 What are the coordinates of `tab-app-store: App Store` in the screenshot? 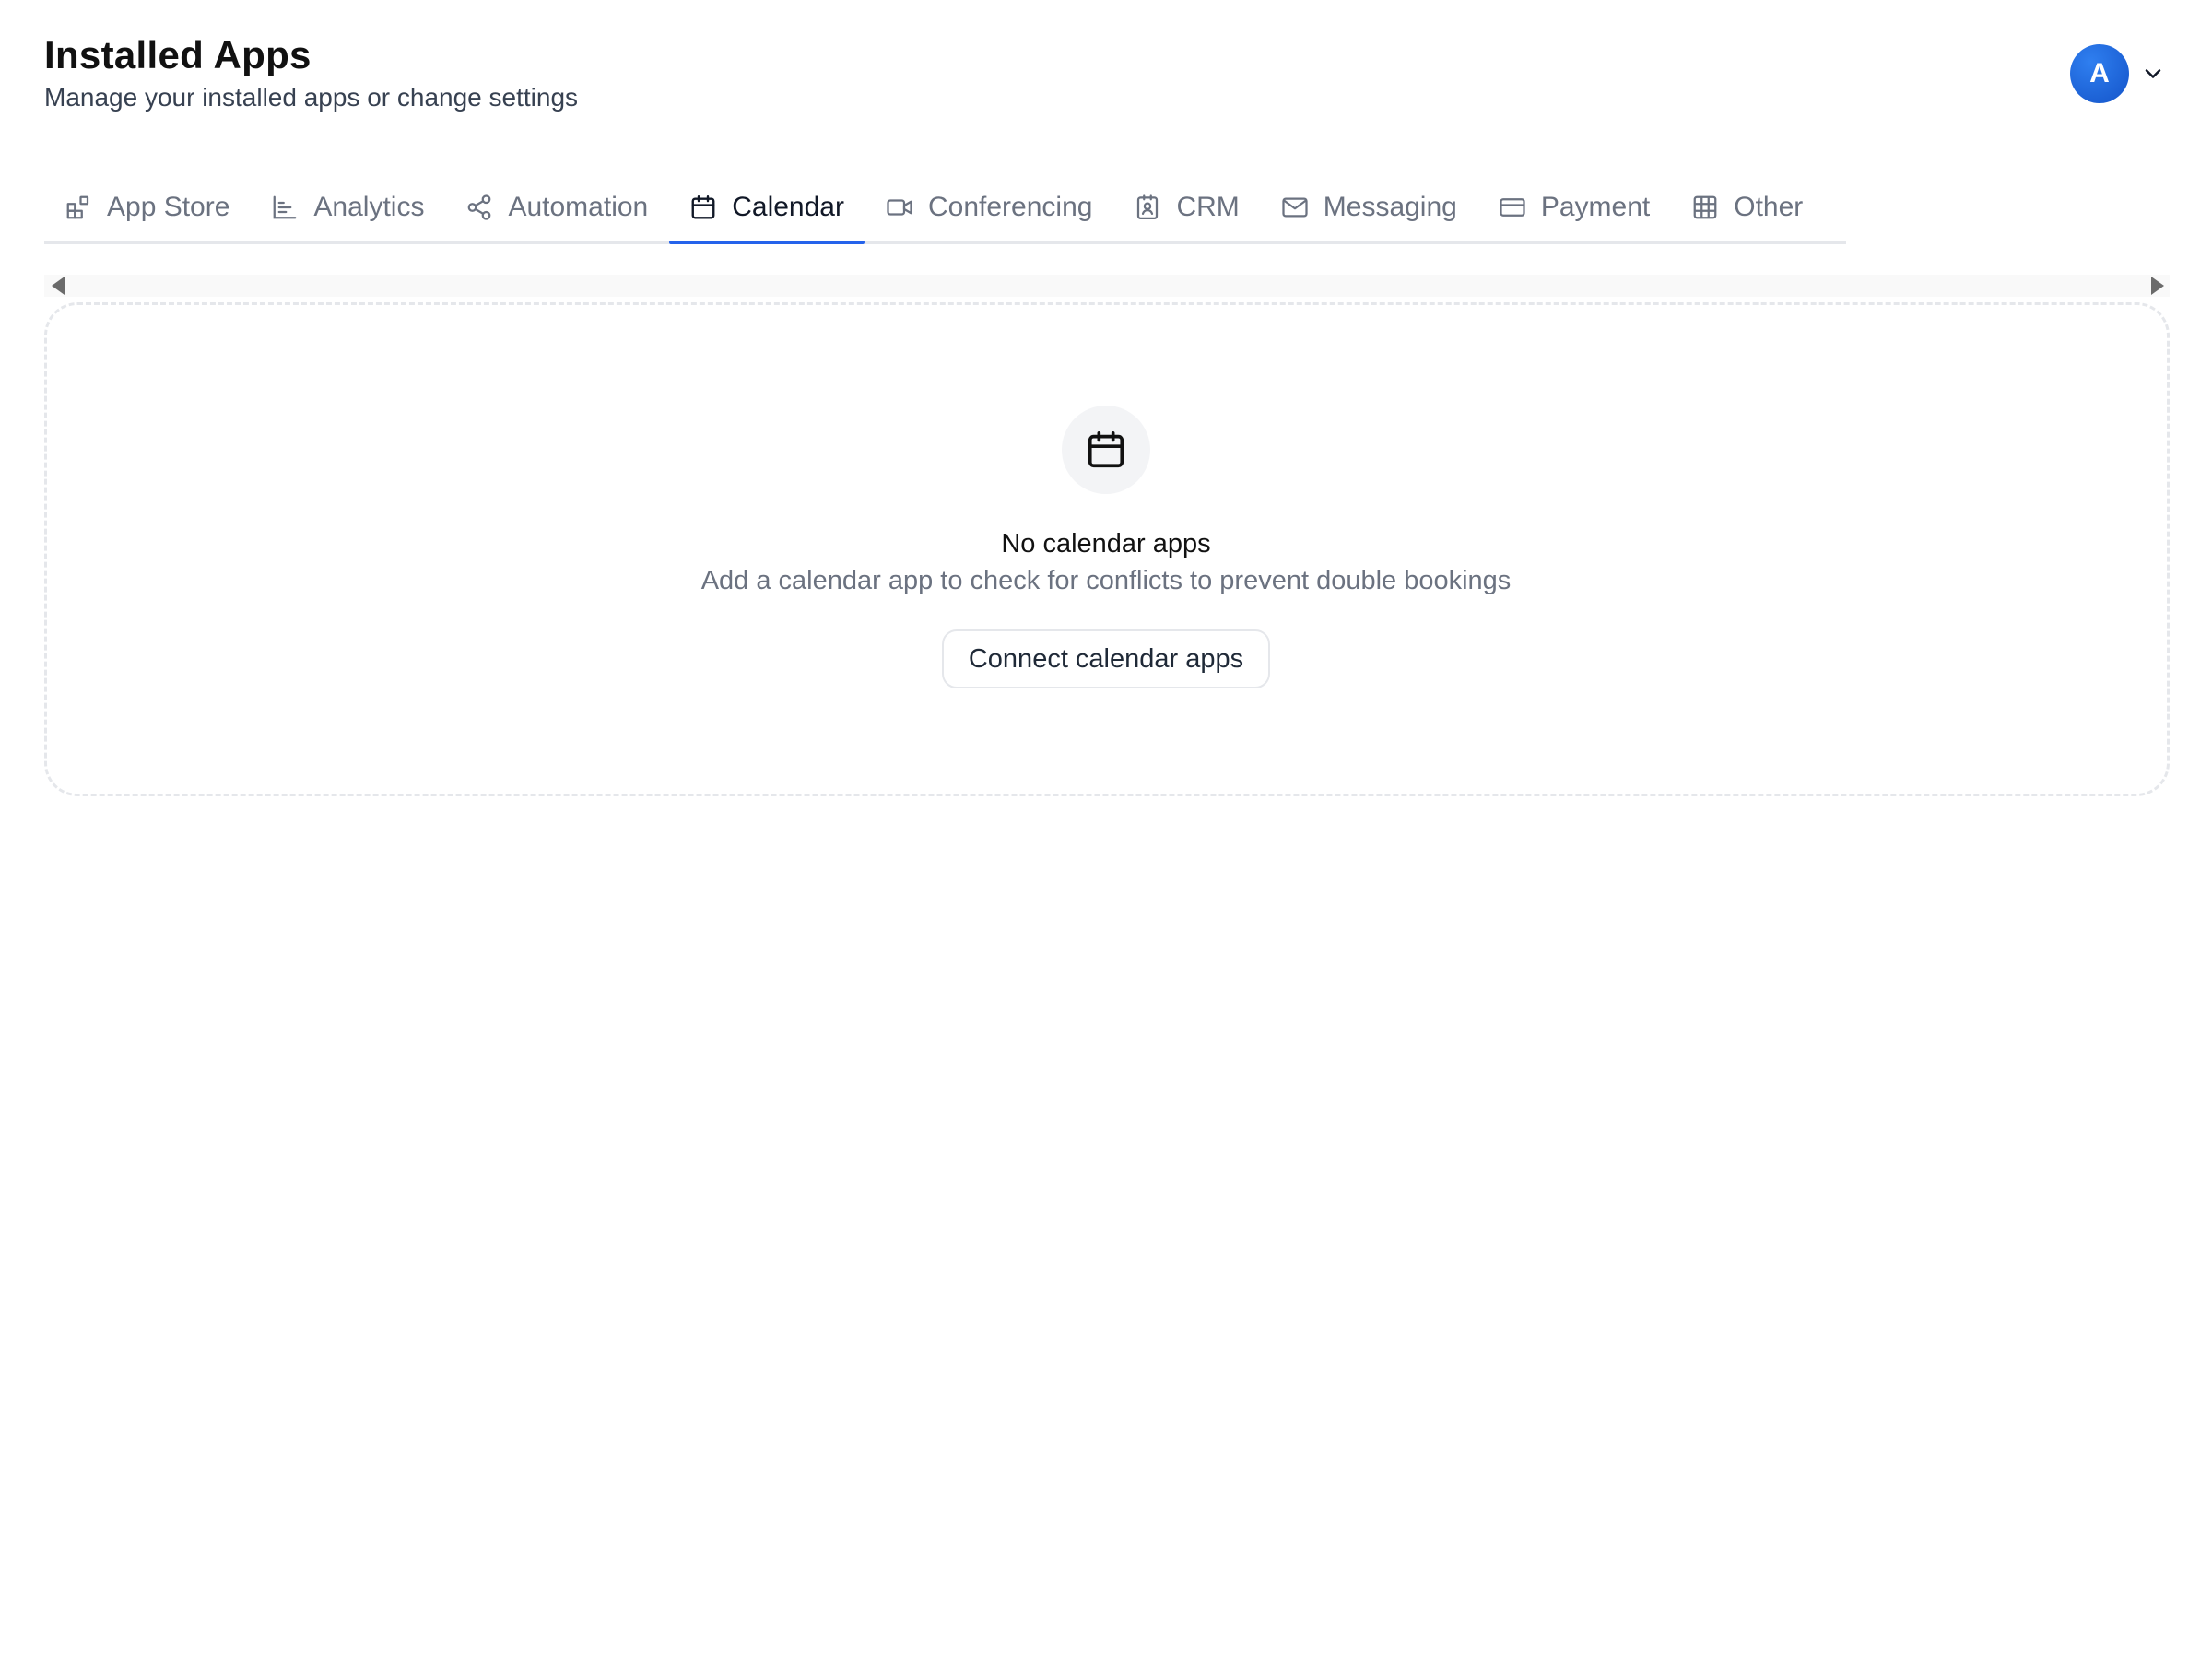 It's located at (147, 207).